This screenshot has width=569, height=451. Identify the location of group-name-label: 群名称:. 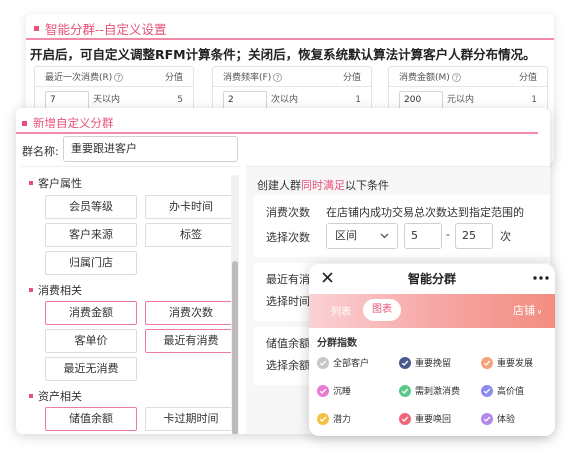
(40, 151).